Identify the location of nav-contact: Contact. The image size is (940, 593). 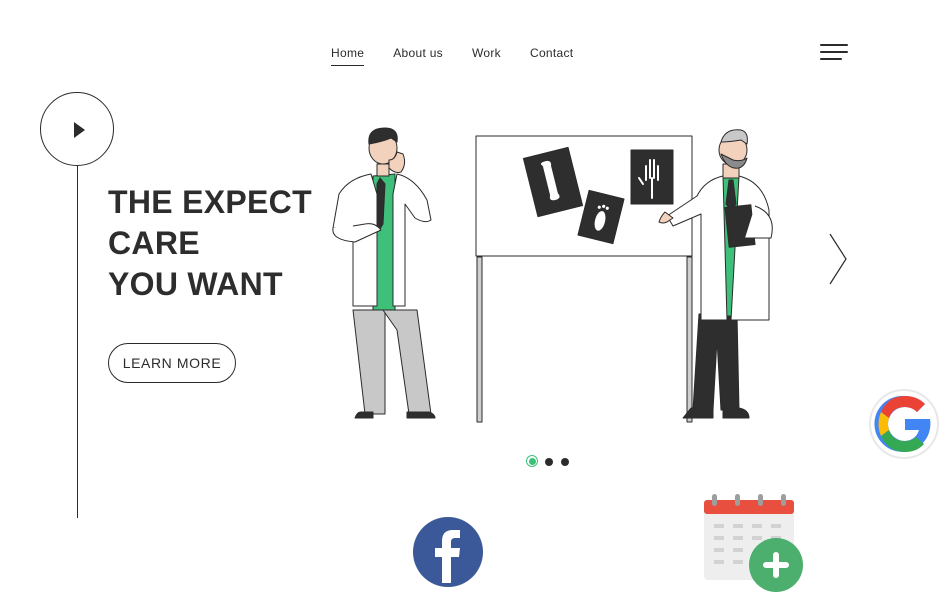
(551, 56).